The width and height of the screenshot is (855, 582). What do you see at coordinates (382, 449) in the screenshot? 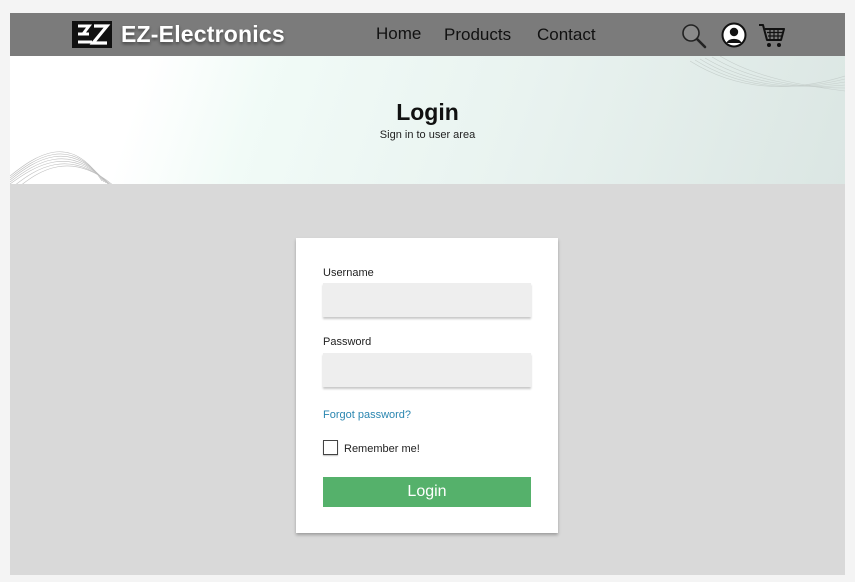
I see `remember-me-label: Remember me!` at bounding box center [382, 449].